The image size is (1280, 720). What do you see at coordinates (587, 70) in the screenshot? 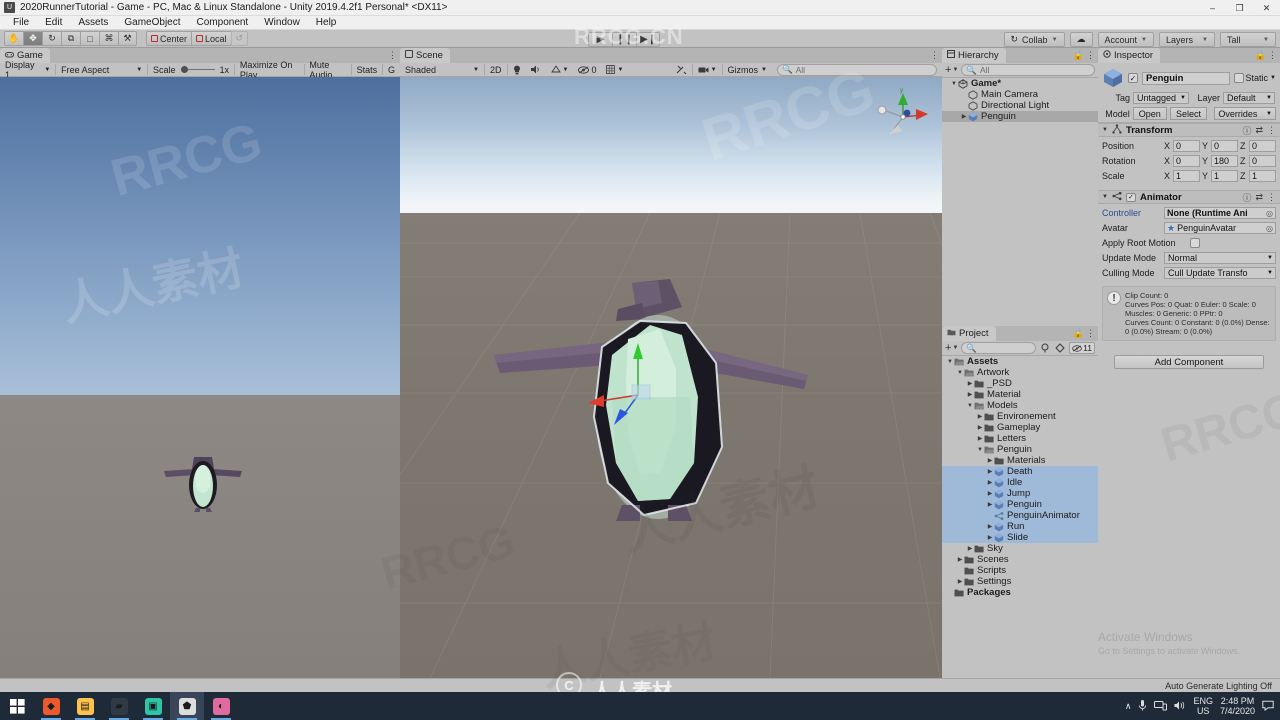
I see `scene-visibility-toggle: 0` at bounding box center [587, 70].